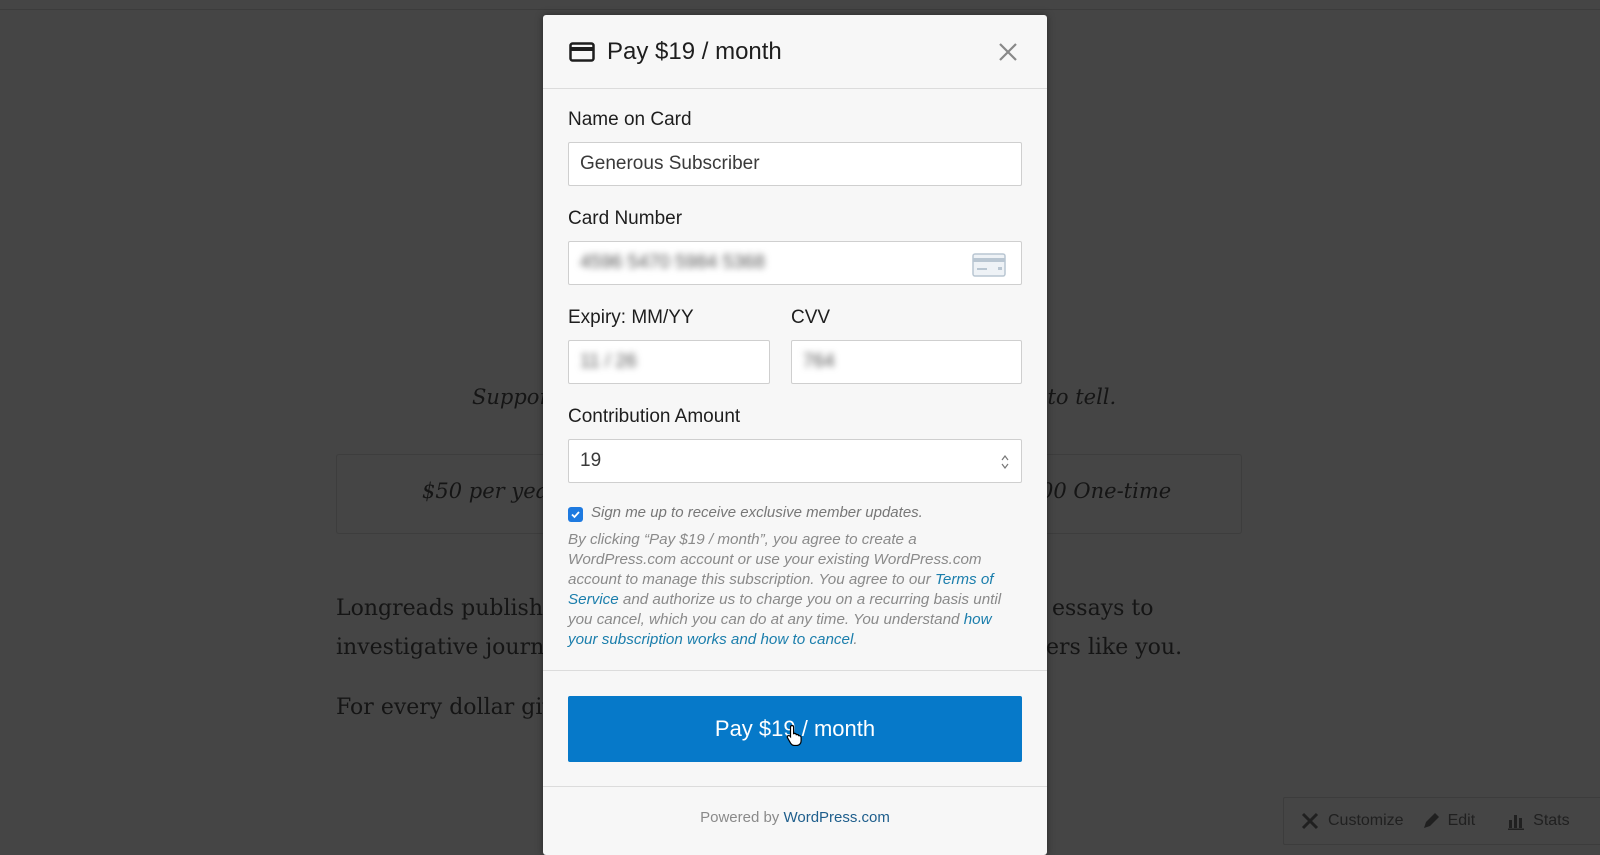 The image size is (1600, 855). I want to click on close-icon, so click(1008, 52).